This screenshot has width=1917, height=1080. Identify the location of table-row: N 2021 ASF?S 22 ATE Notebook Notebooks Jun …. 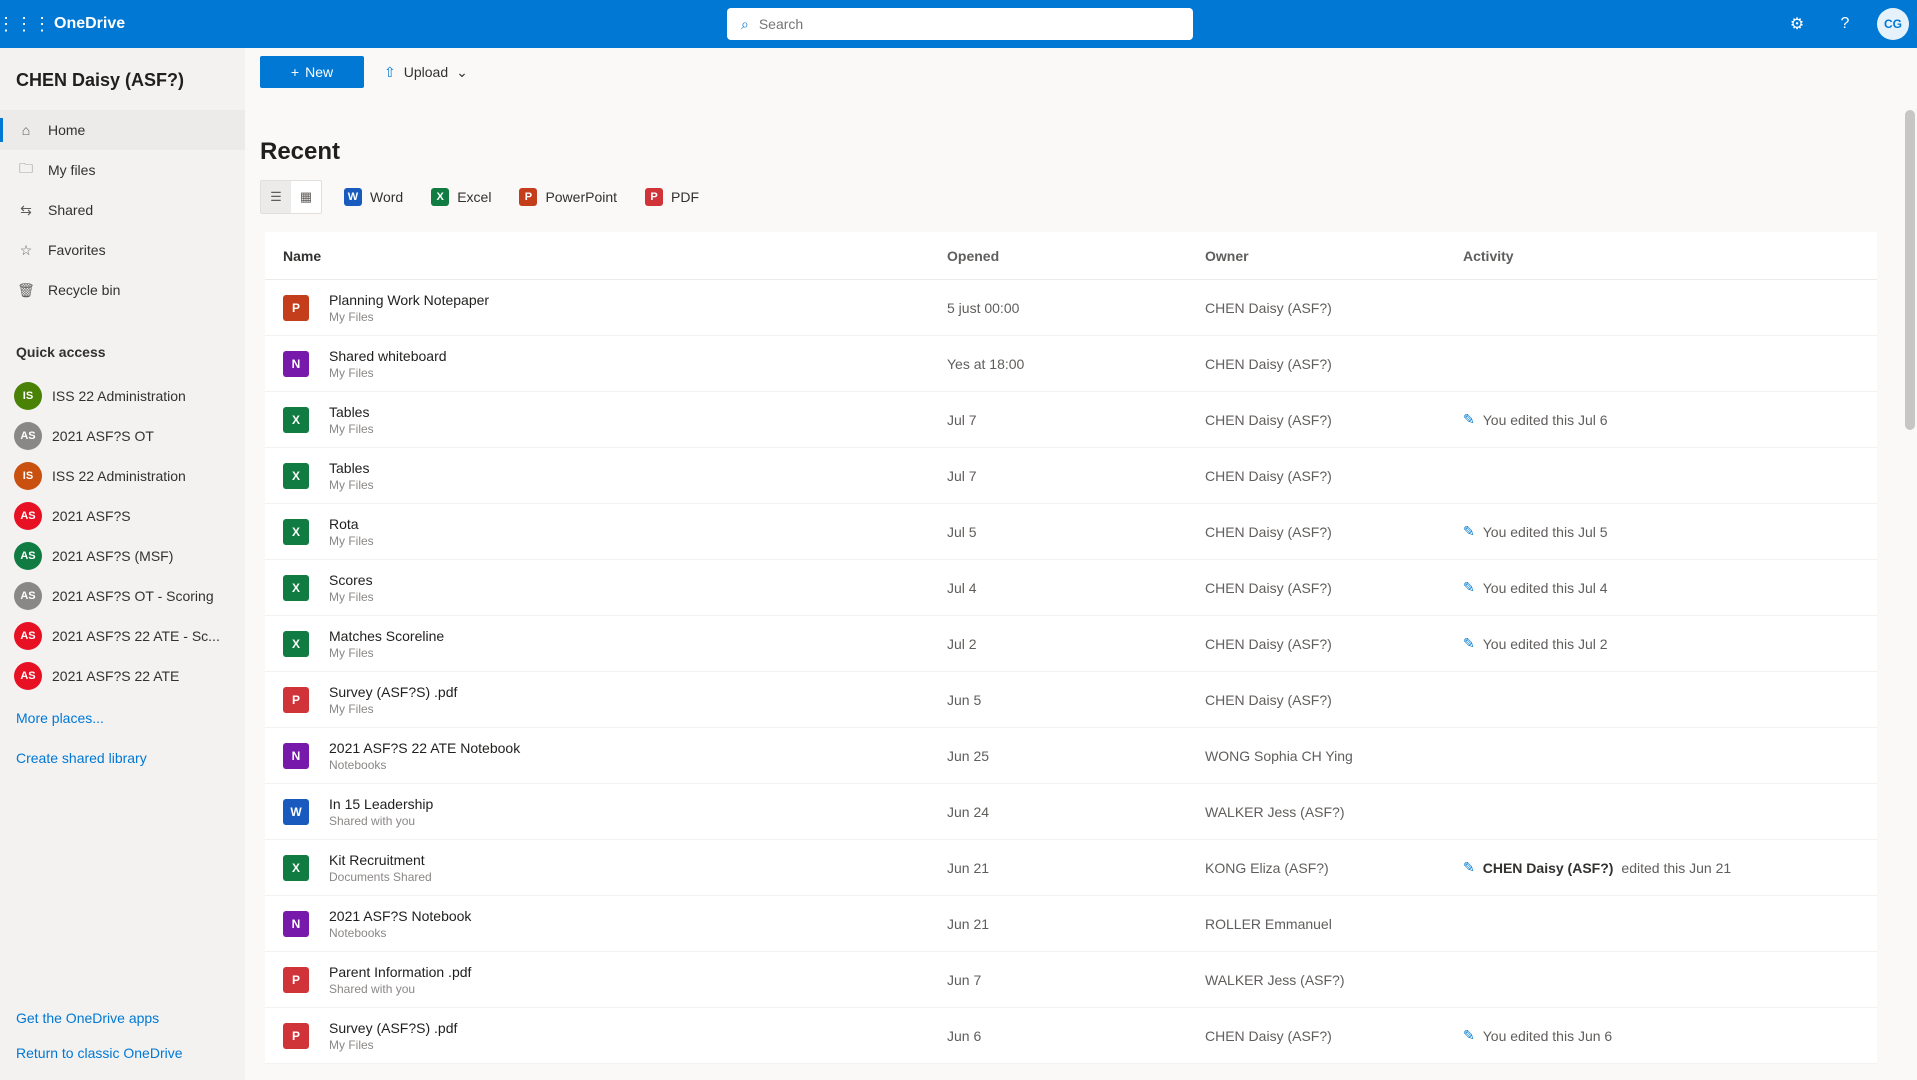
(1071, 756).